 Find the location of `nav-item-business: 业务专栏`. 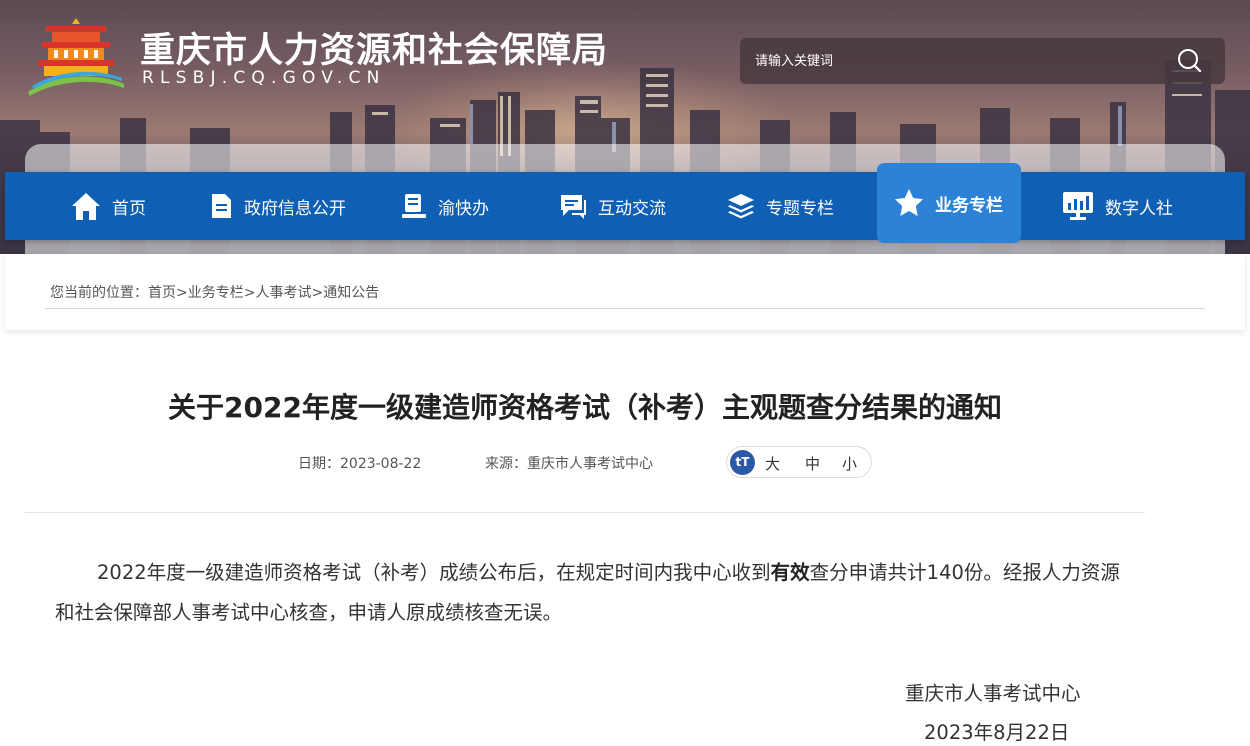

nav-item-business: 业务专栏 is located at coordinates (949, 203).